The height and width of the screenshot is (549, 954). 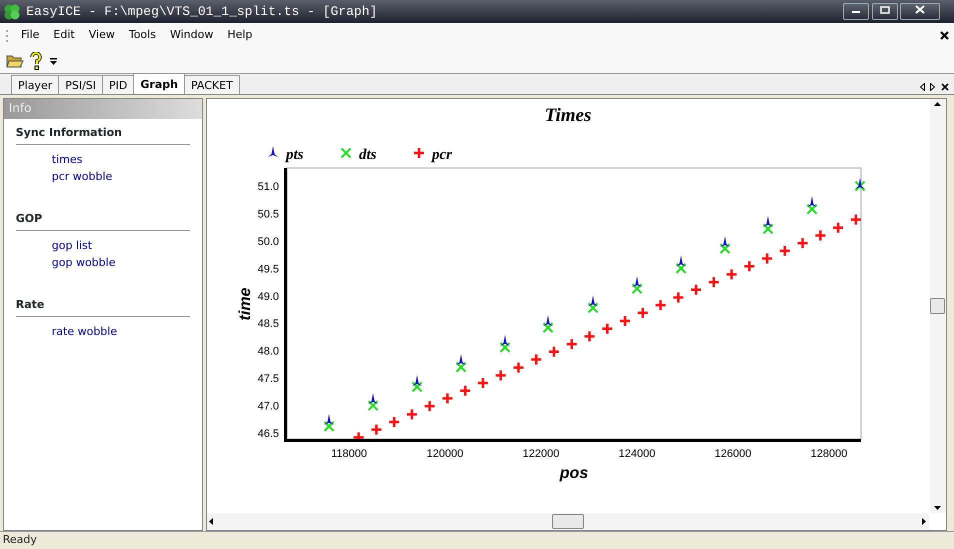 I want to click on info-link: gop list, so click(x=103, y=245).